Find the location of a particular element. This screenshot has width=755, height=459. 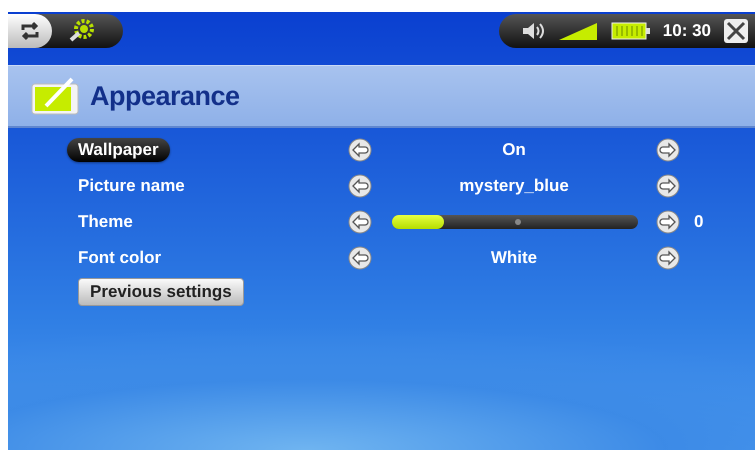

slider-reading: 0 is located at coordinates (699, 222).